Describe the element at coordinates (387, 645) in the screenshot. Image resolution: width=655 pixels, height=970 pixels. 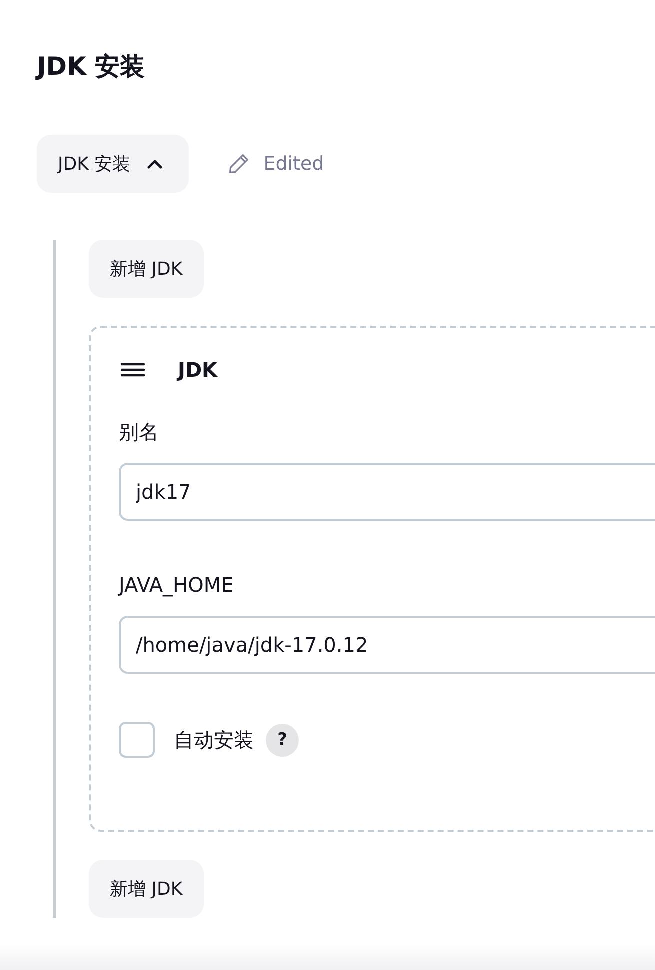
I see `input-field: /home/java/jdk-17.0.12` at that location.